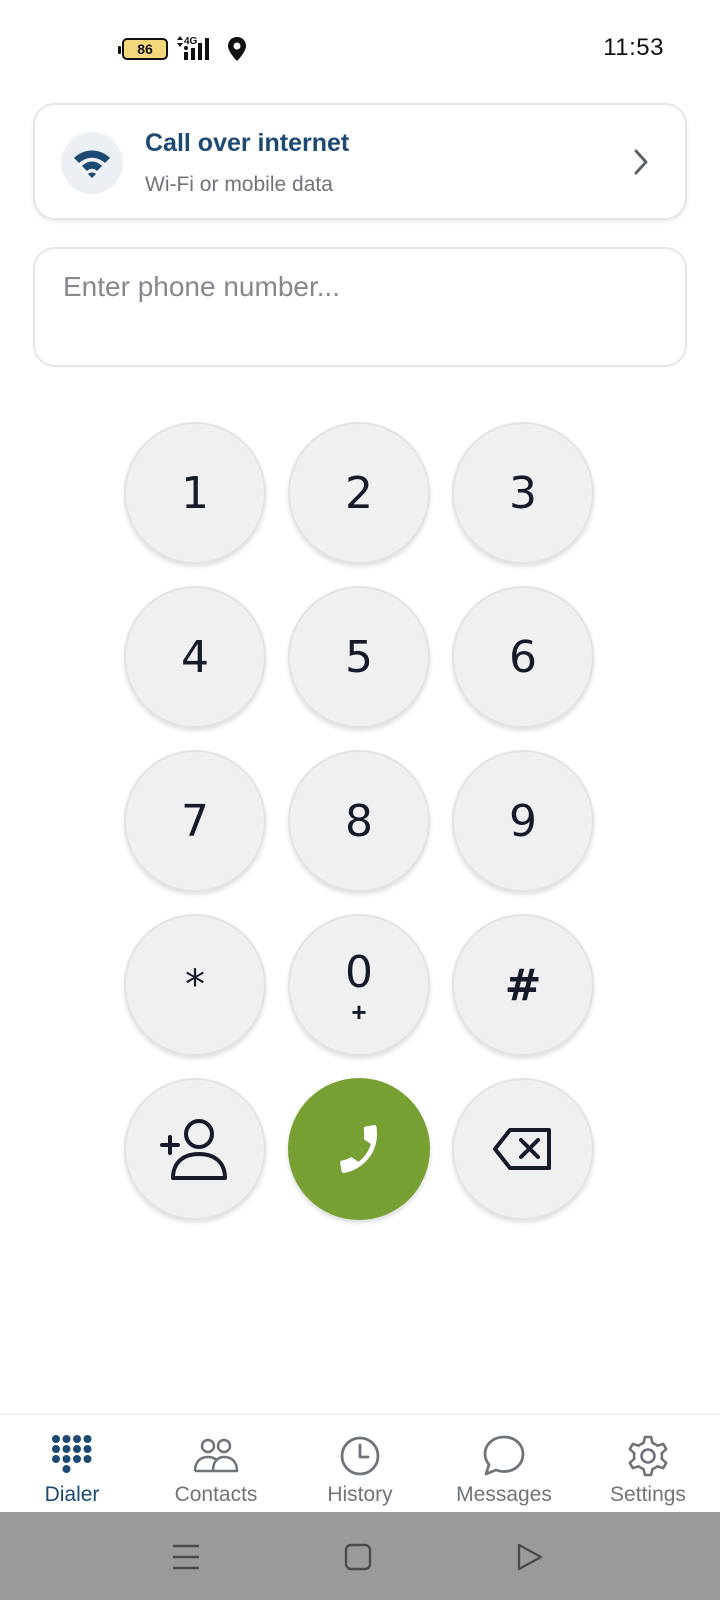  I want to click on chat-bubble-icon, so click(504, 1455).